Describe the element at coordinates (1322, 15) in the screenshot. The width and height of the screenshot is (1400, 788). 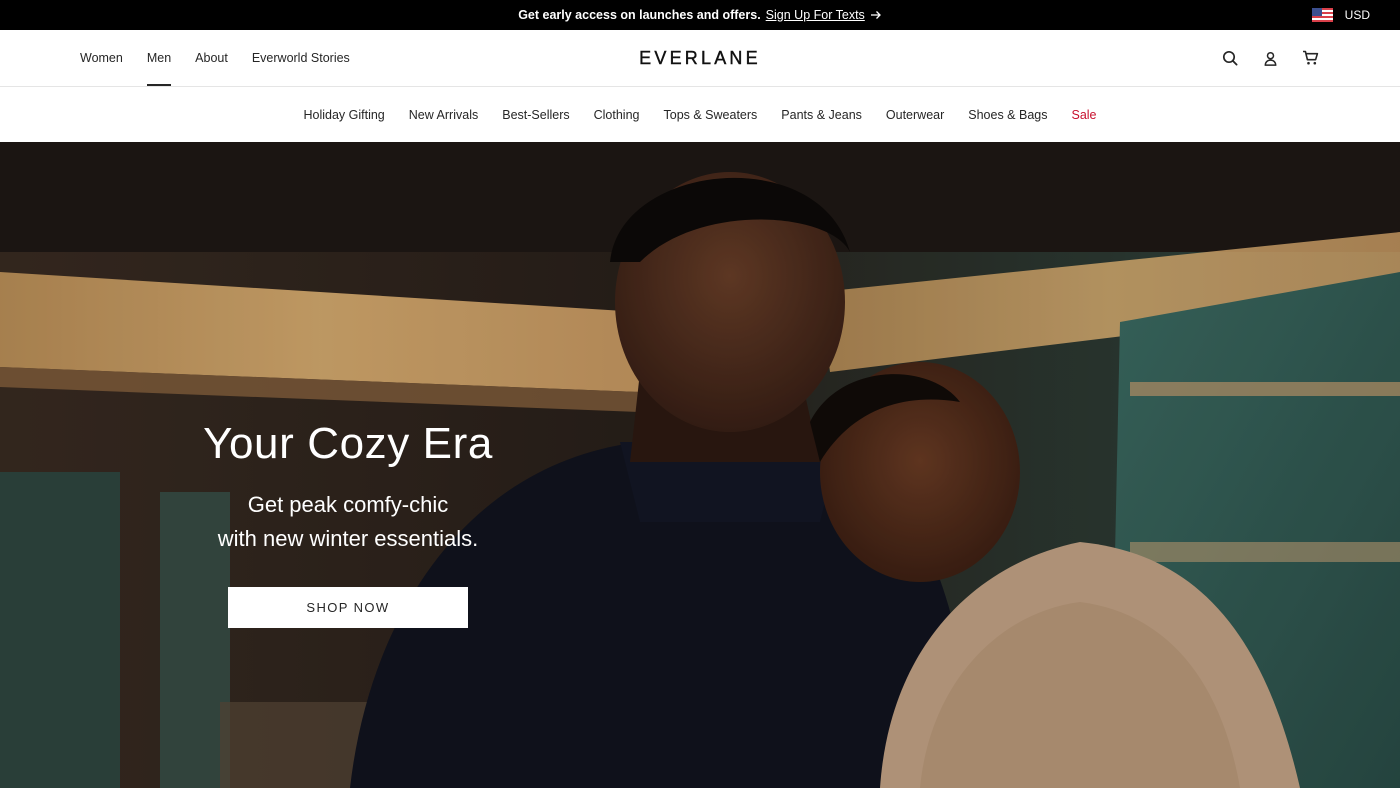
I see `us-flag-icon` at that location.